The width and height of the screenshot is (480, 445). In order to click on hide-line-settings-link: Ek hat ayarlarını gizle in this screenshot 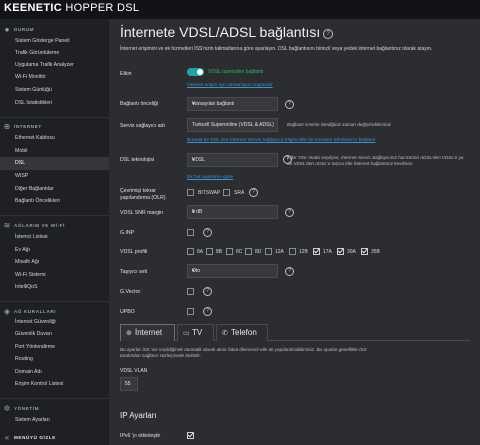, I will do `click(210, 177)`.